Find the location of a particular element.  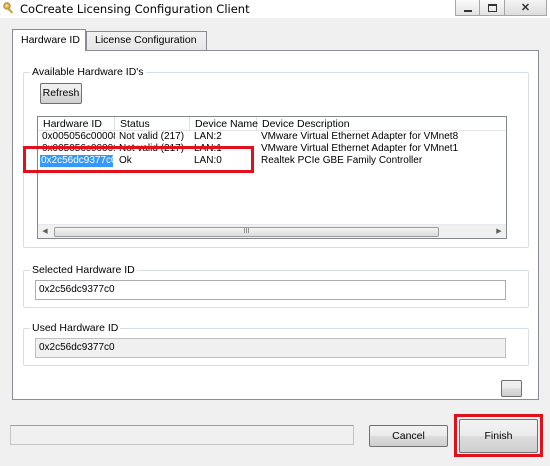

cell-status: Not valid (217) is located at coordinates (152, 136).